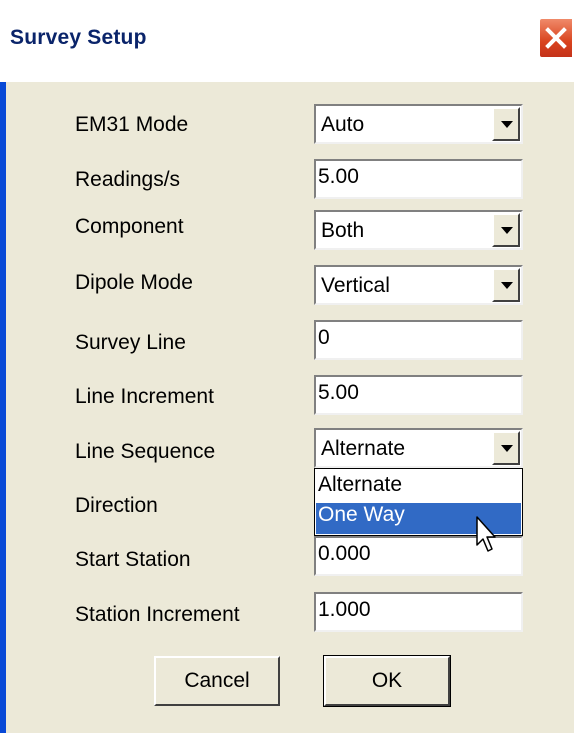  What do you see at coordinates (418, 124) in the screenshot?
I see `em31-mode-select: Auto` at bounding box center [418, 124].